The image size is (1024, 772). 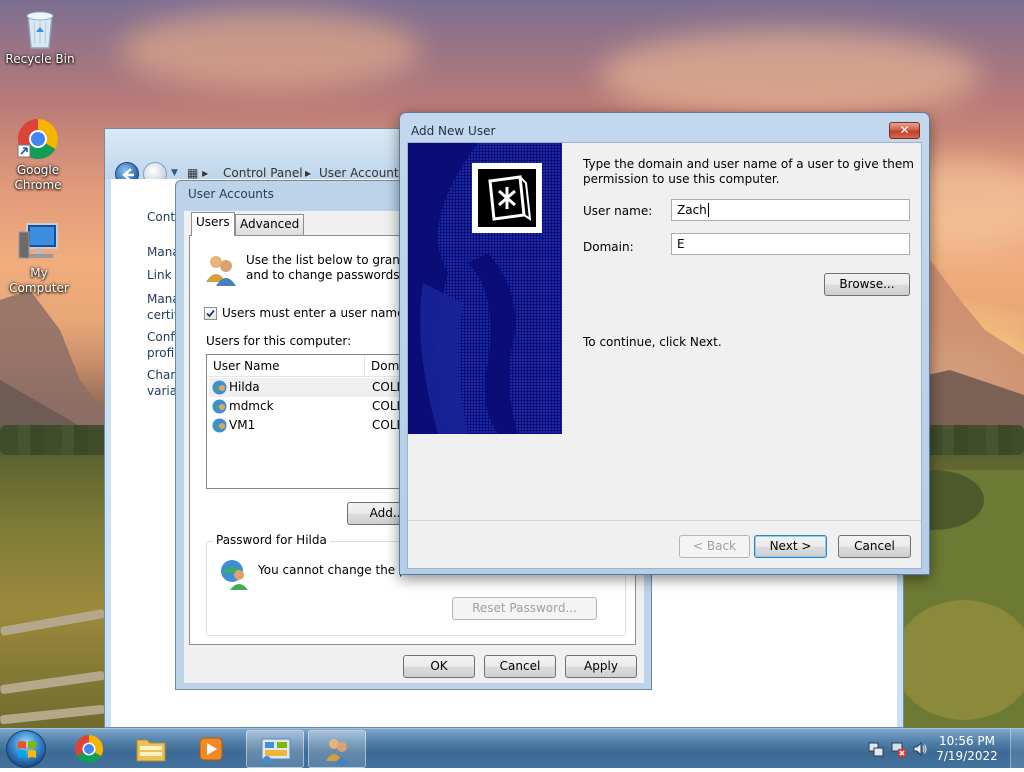 I want to click on desktop-icon-google-chrome: Google Chrome, so click(x=39, y=155).